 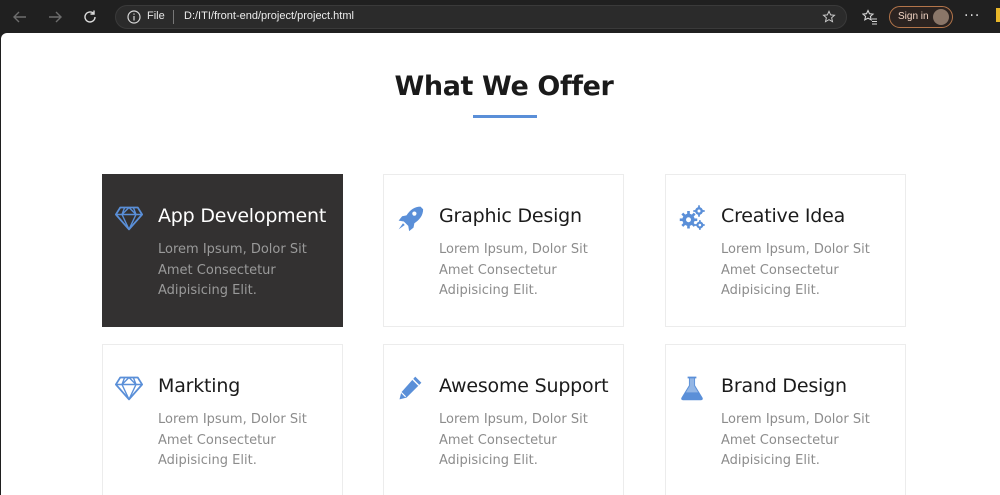 I want to click on service-title: Graphic Design, so click(x=510, y=216).